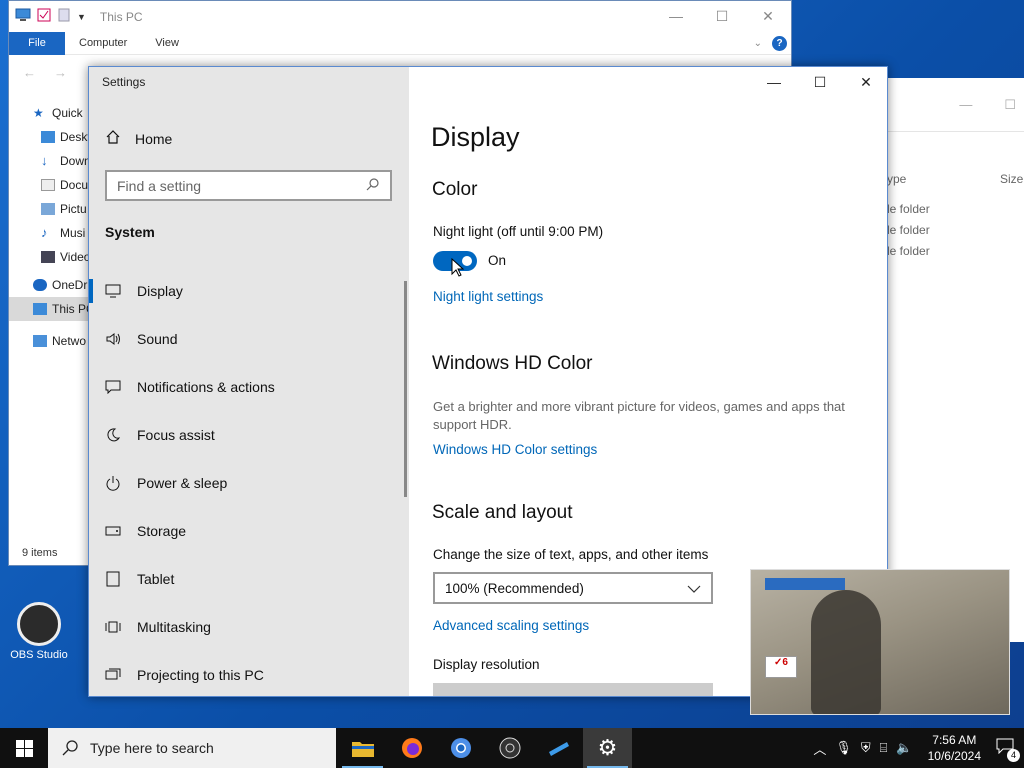 This screenshot has width=1024, height=768. Describe the element at coordinates (884, 748) in the screenshot. I see `network-icon: ⌸` at that location.